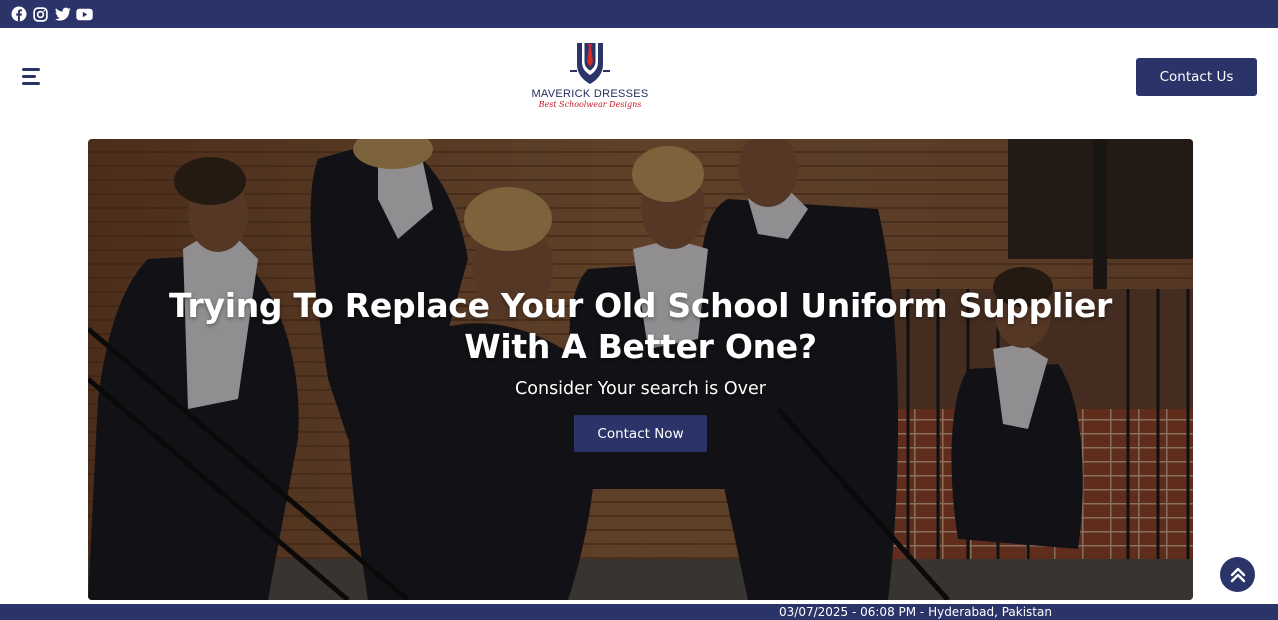 The image size is (1278, 620). What do you see at coordinates (590, 104) in the screenshot?
I see `logo-tagline: Best Schoolwear Designs` at bounding box center [590, 104].